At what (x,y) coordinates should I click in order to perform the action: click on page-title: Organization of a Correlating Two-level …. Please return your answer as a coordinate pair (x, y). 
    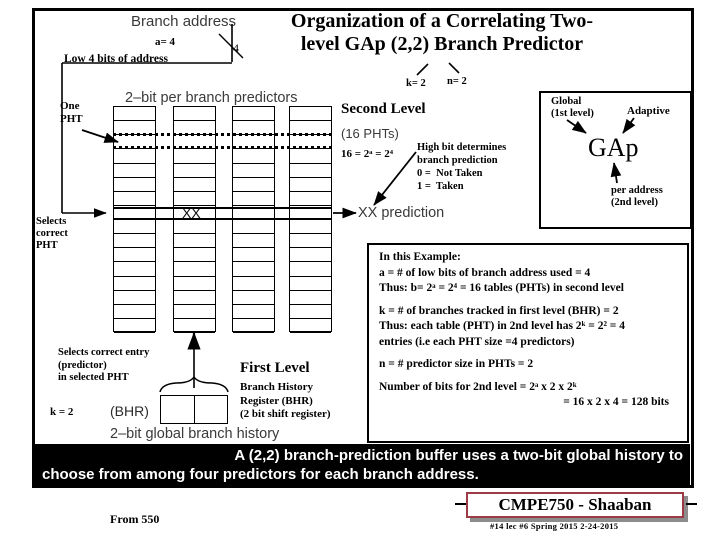
    Looking at the image, I should click on (442, 32).